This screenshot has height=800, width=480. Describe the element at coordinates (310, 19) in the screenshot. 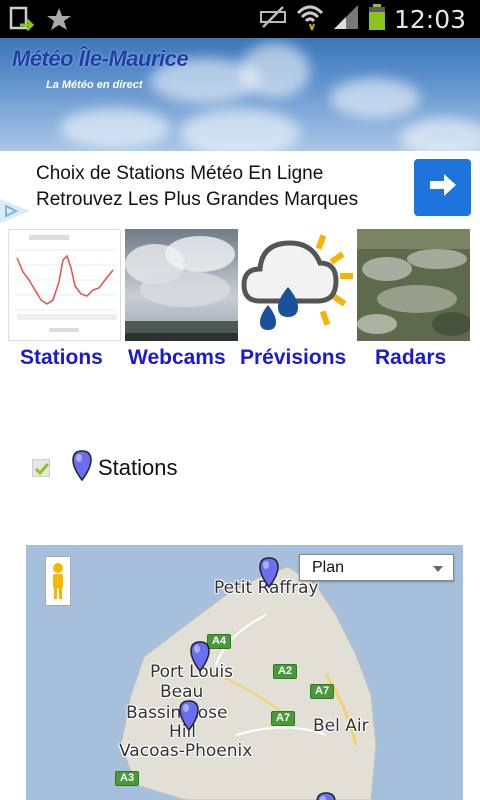

I see `wifi-icon` at that location.